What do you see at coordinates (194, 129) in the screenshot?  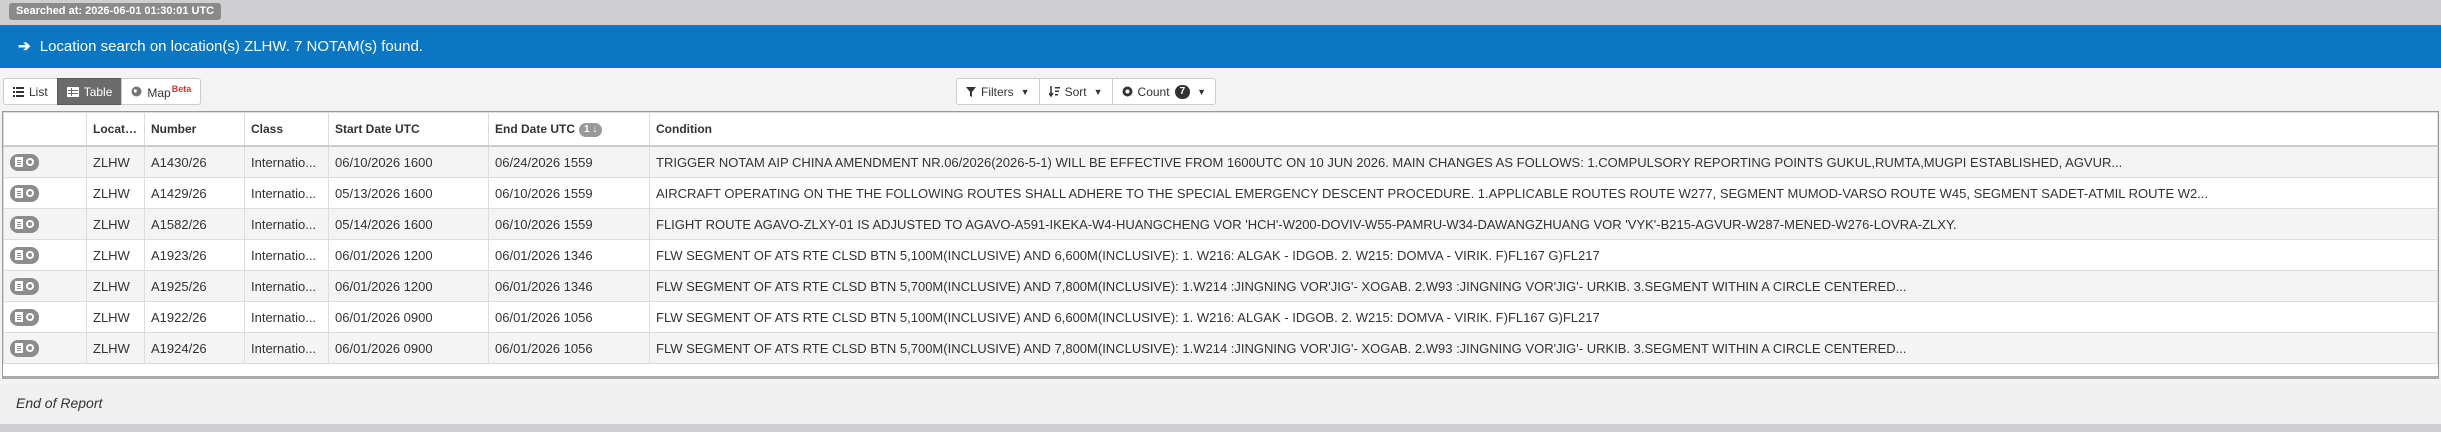 I see `column-header-number: Number` at bounding box center [194, 129].